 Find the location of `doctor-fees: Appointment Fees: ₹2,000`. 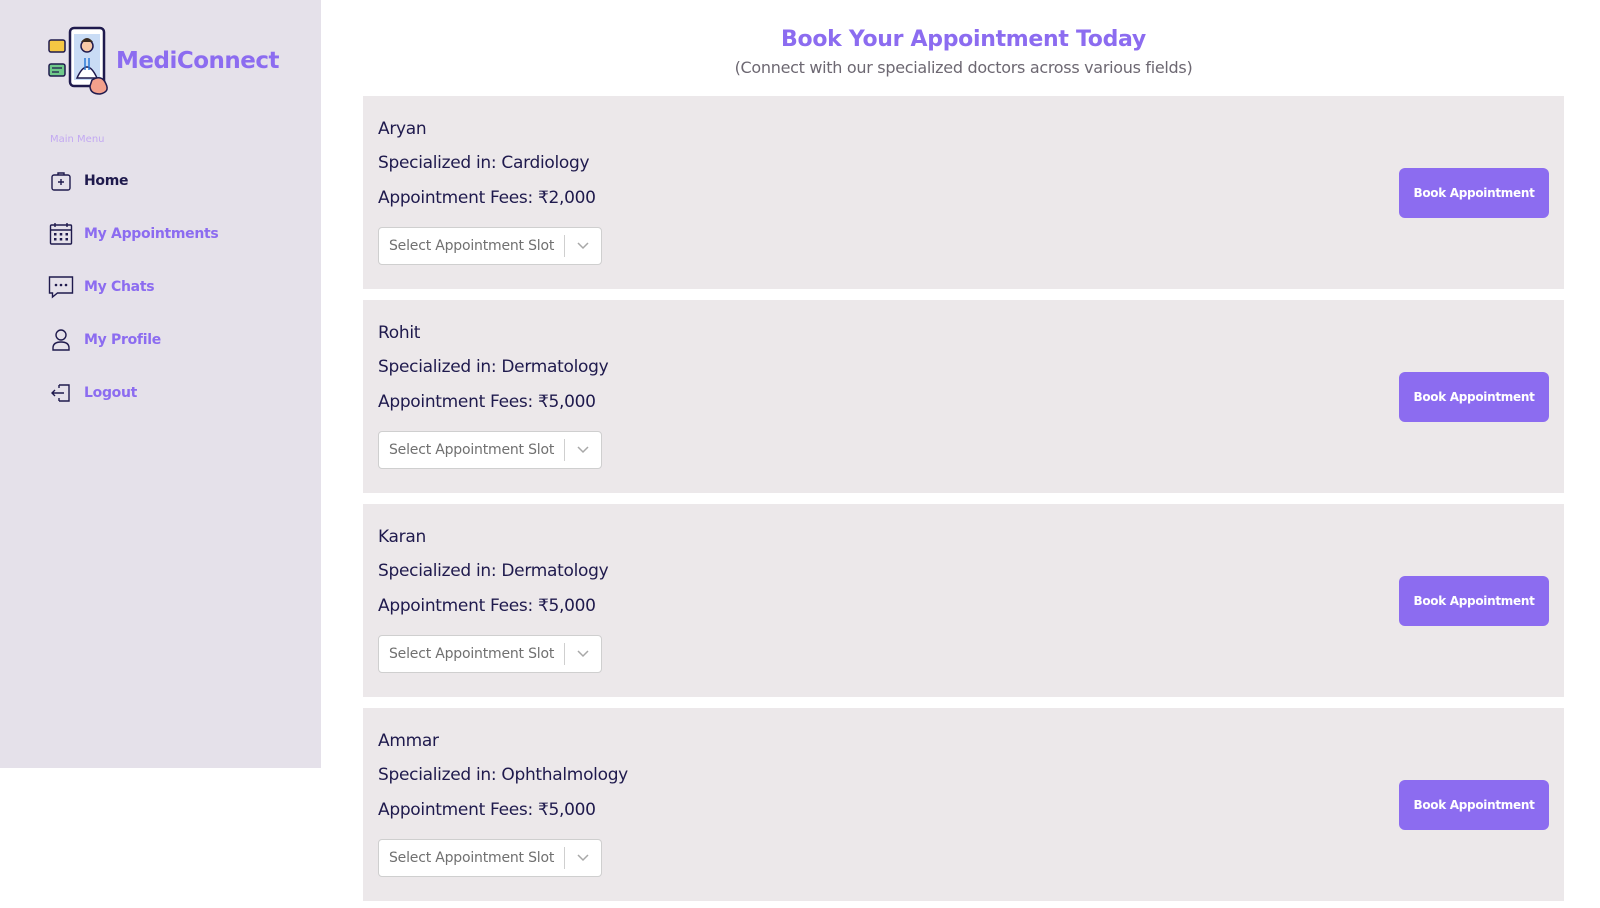

doctor-fees: Appointment Fees: ₹2,000 is located at coordinates (487, 198).